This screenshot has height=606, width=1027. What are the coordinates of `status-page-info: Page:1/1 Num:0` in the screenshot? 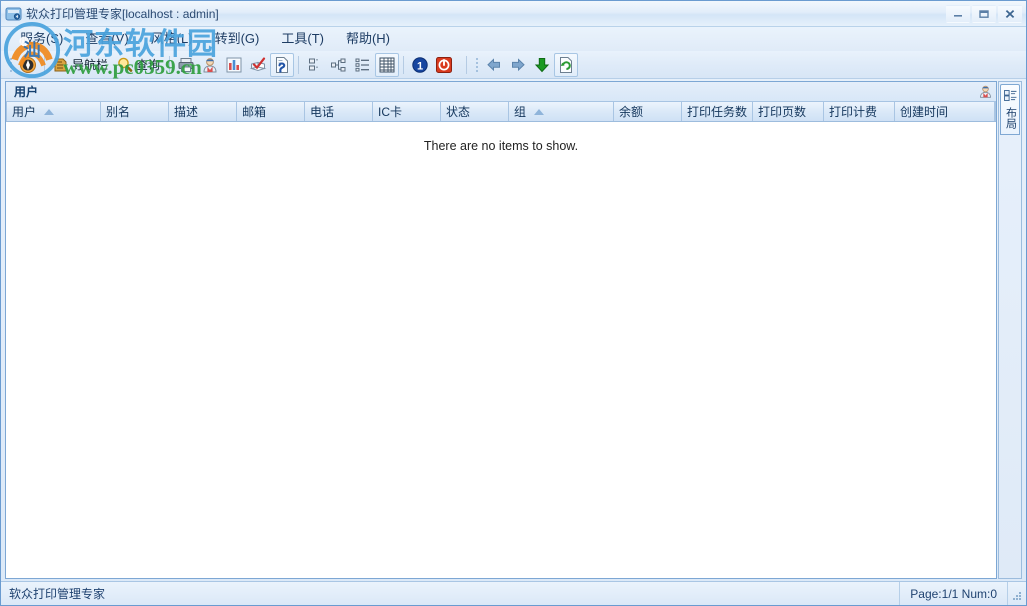 It's located at (954, 593).